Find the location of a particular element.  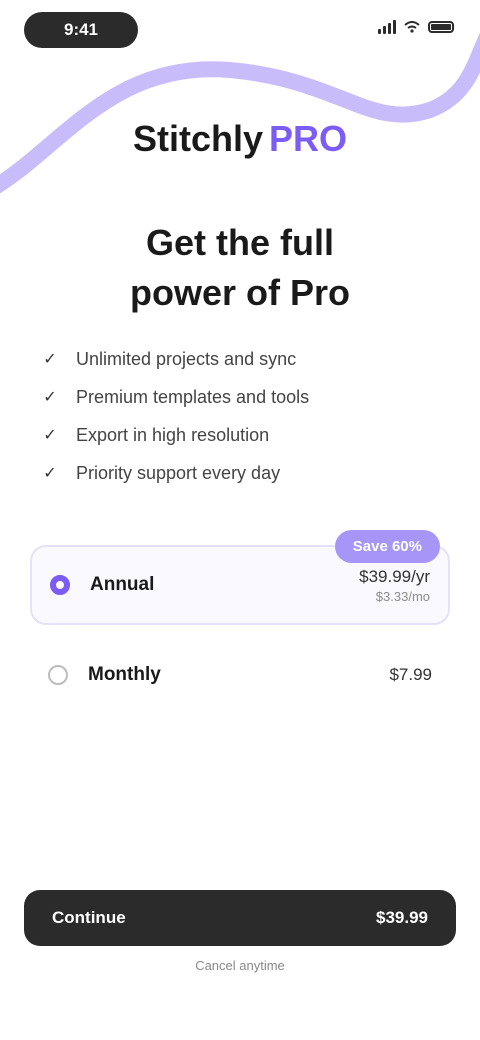

plan-name: Monthly is located at coordinates (124, 674).